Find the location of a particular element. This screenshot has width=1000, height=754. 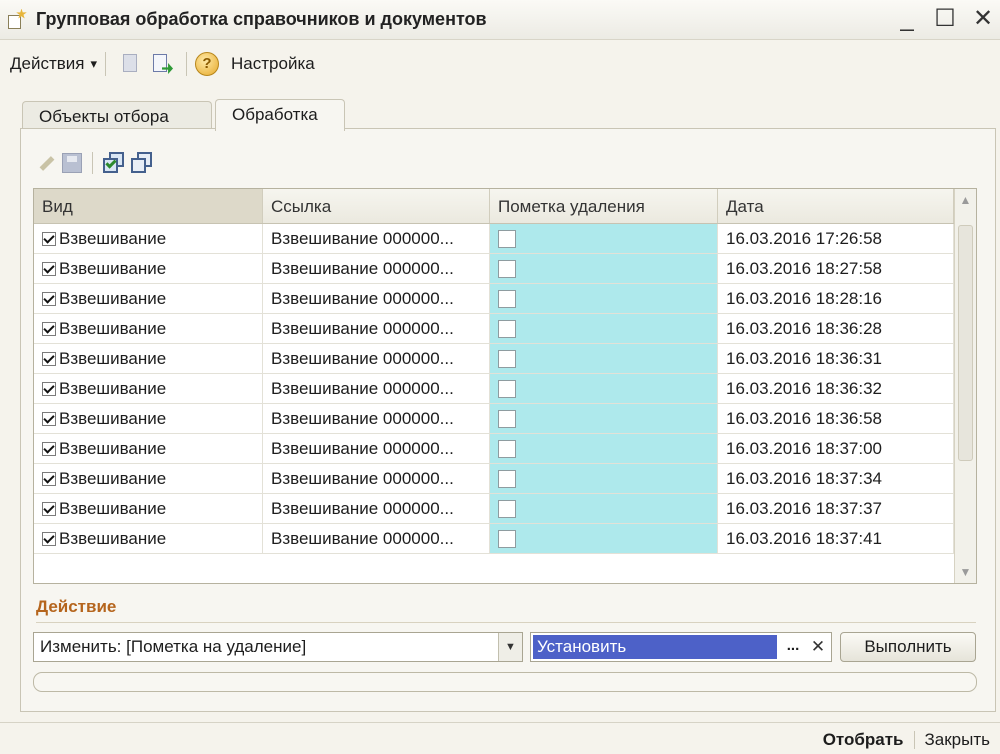

help-icon: ? is located at coordinates (207, 64).